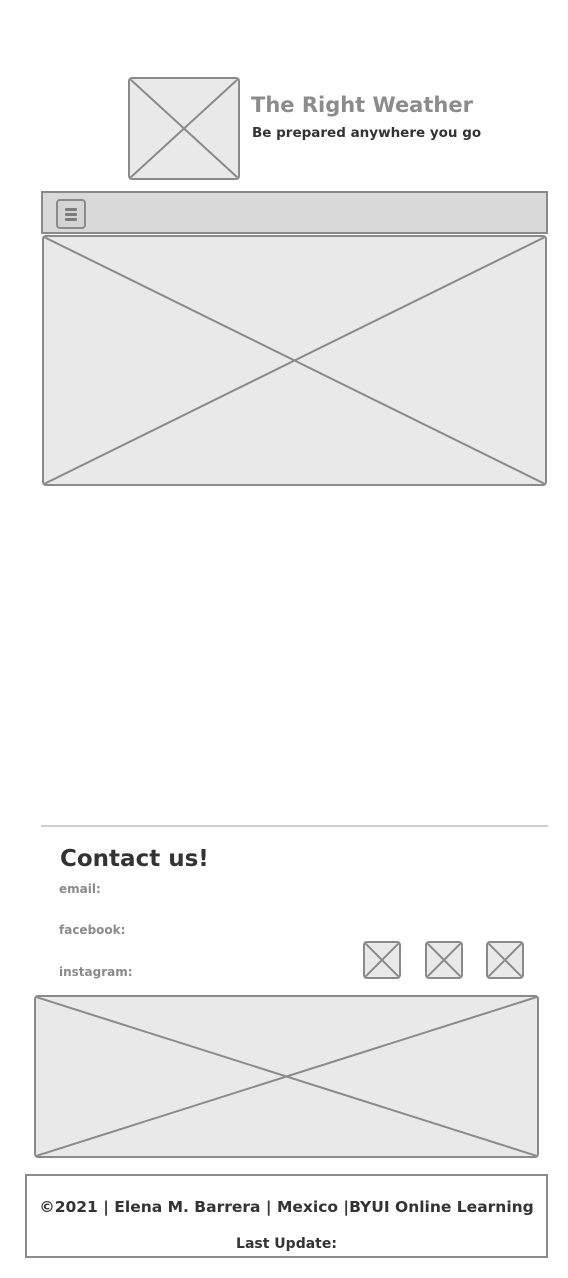  What do you see at coordinates (71, 209) in the screenshot?
I see `hamburger-menu-icon` at bounding box center [71, 209].